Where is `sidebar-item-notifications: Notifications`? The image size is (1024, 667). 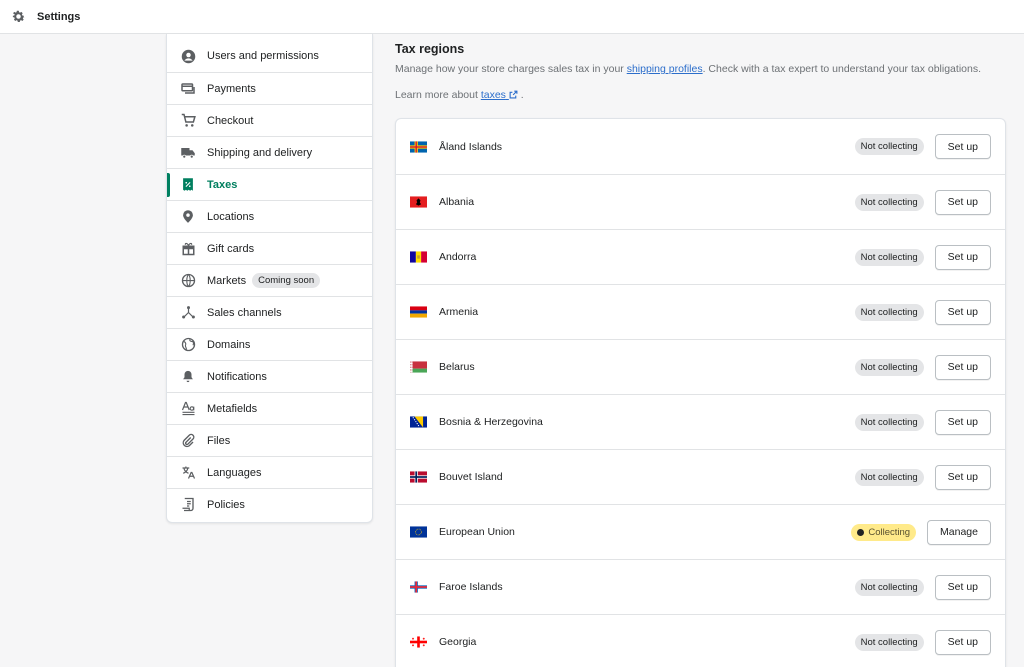
sidebar-item-notifications: Notifications is located at coordinates (269, 376).